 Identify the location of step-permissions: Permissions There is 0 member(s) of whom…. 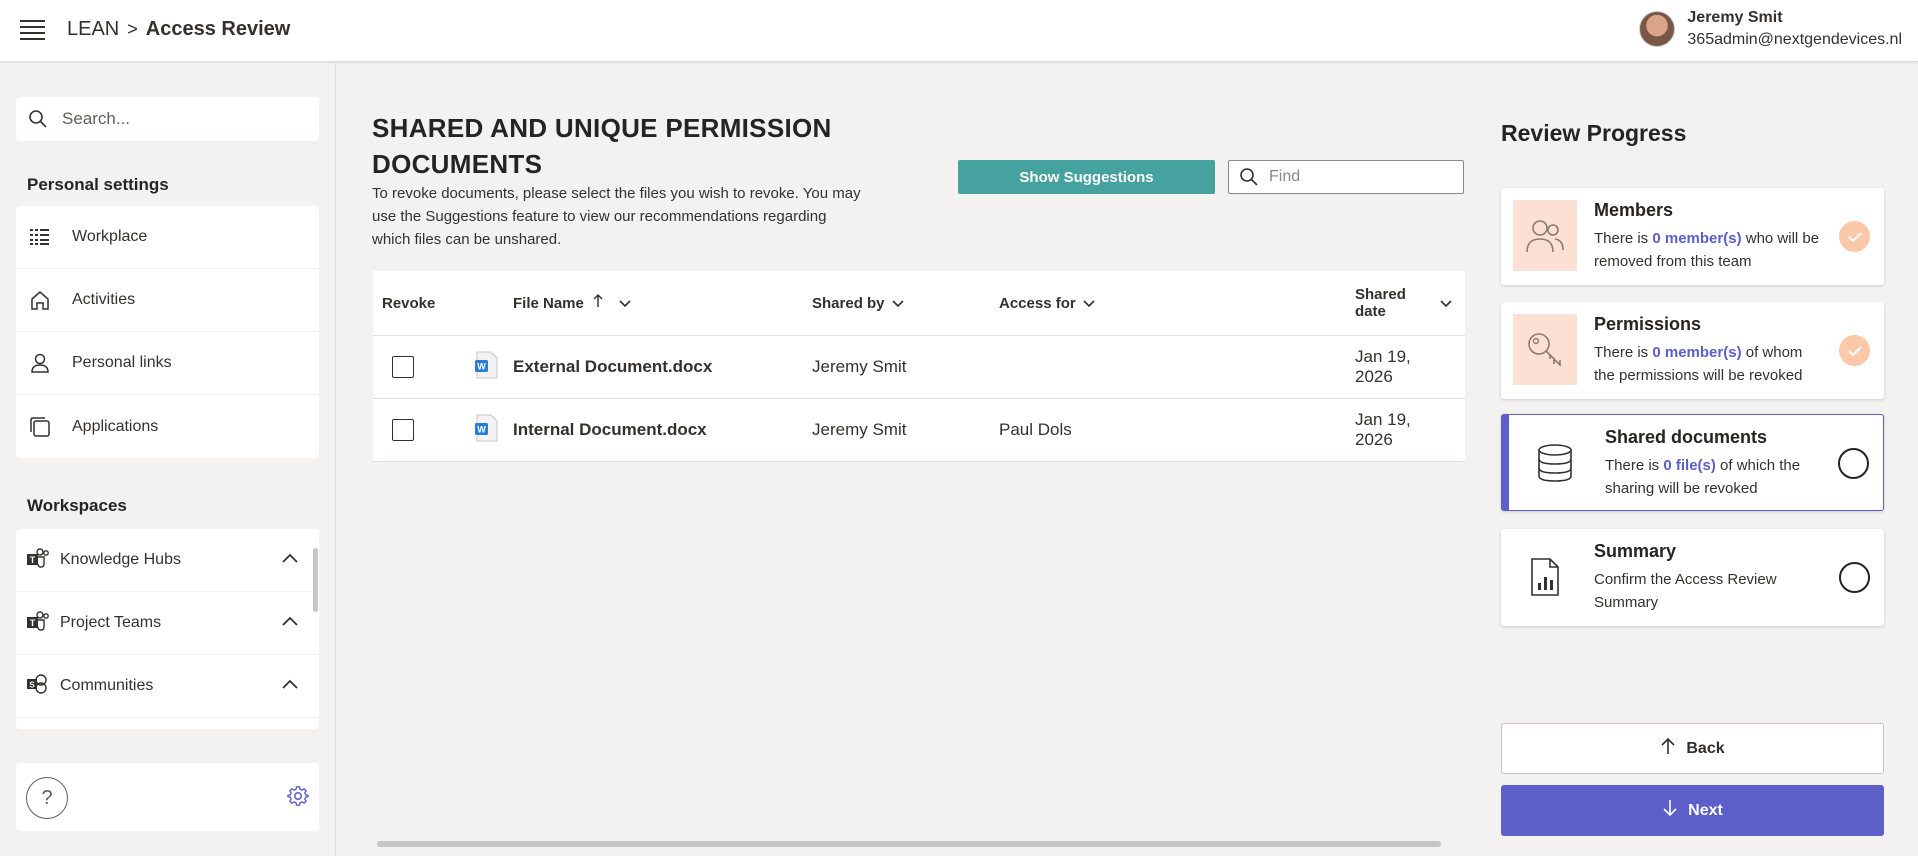
(1692, 350).